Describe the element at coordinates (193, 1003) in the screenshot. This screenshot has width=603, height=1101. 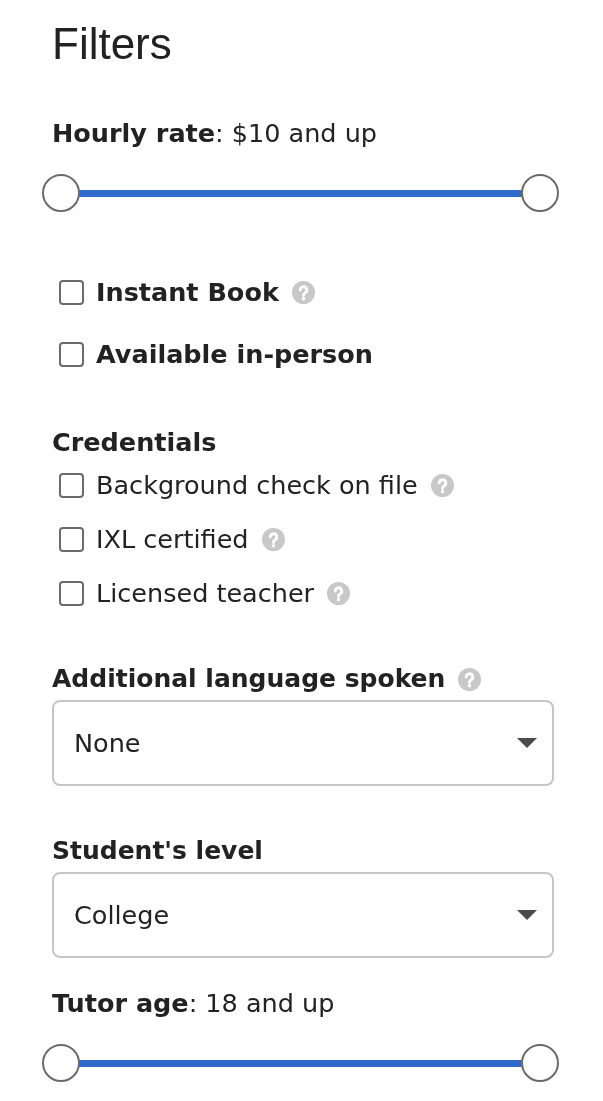
I see `slider-label: Tutor age: 18 and up` at that location.